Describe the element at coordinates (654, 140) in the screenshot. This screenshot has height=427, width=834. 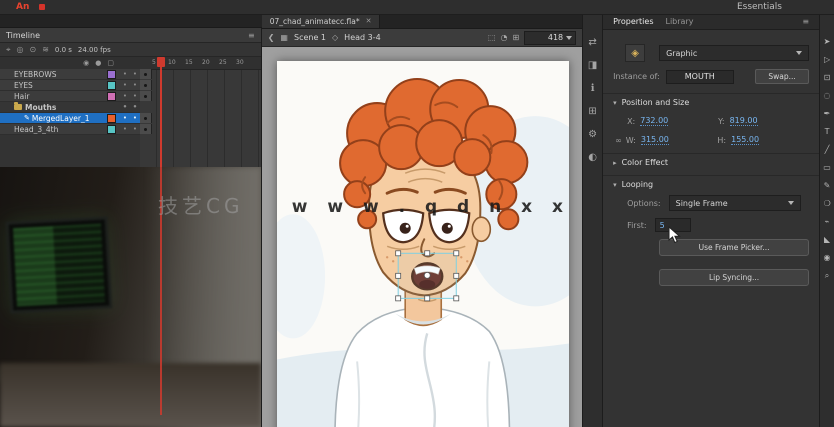
I see `w-value: 315.00` at that location.